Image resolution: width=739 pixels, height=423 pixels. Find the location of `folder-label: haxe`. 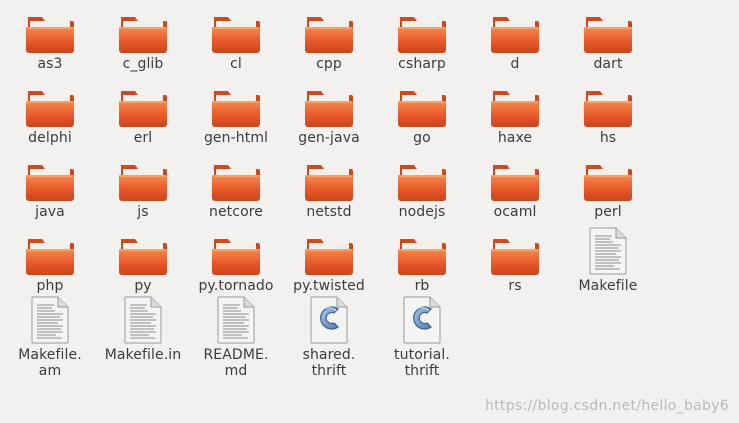

folder-label: haxe is located at coordinates (515, 138).